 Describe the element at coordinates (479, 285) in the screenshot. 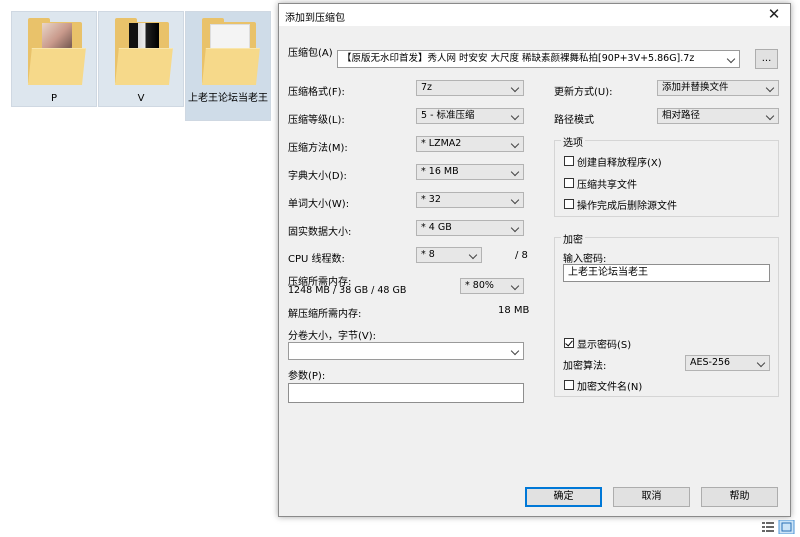

I see `mem-percent-value: * 80%` at that location.